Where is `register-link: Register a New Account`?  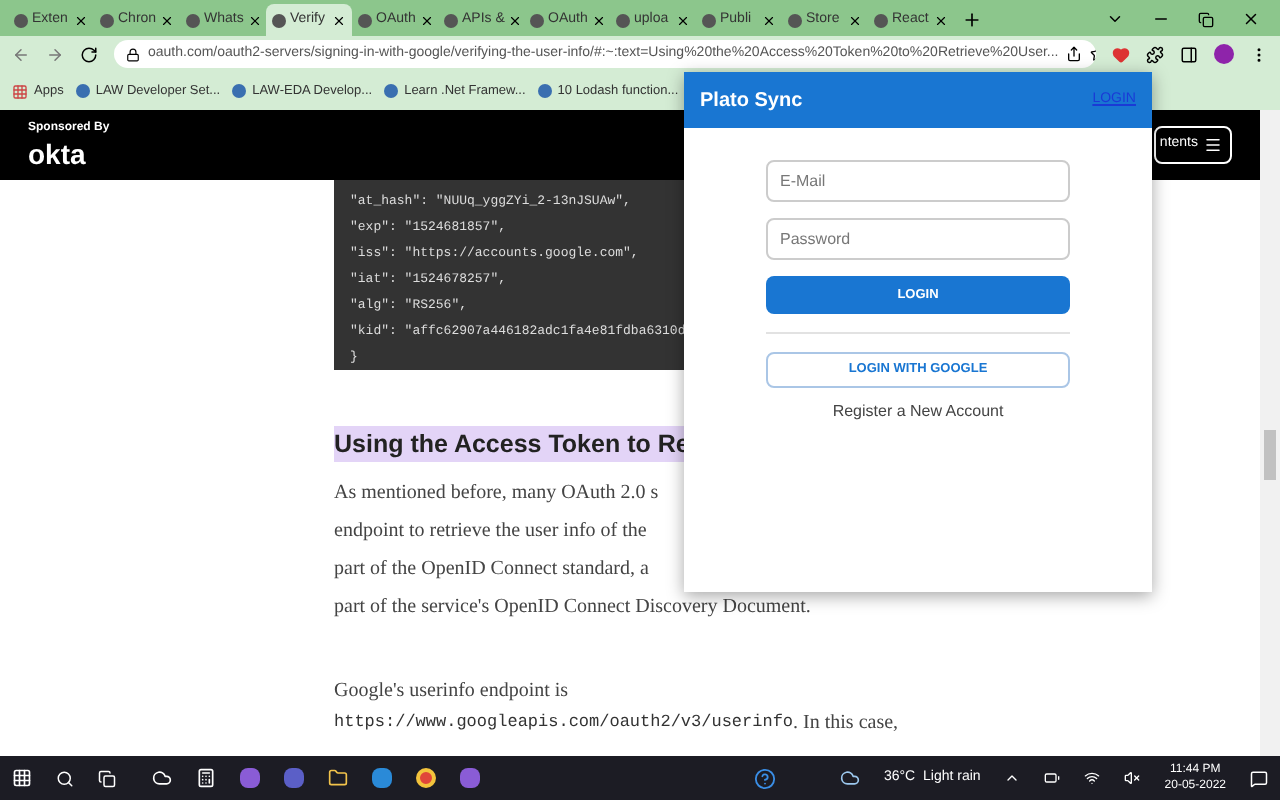 register-link: Register a New Account is located at coordinates (918, 412).